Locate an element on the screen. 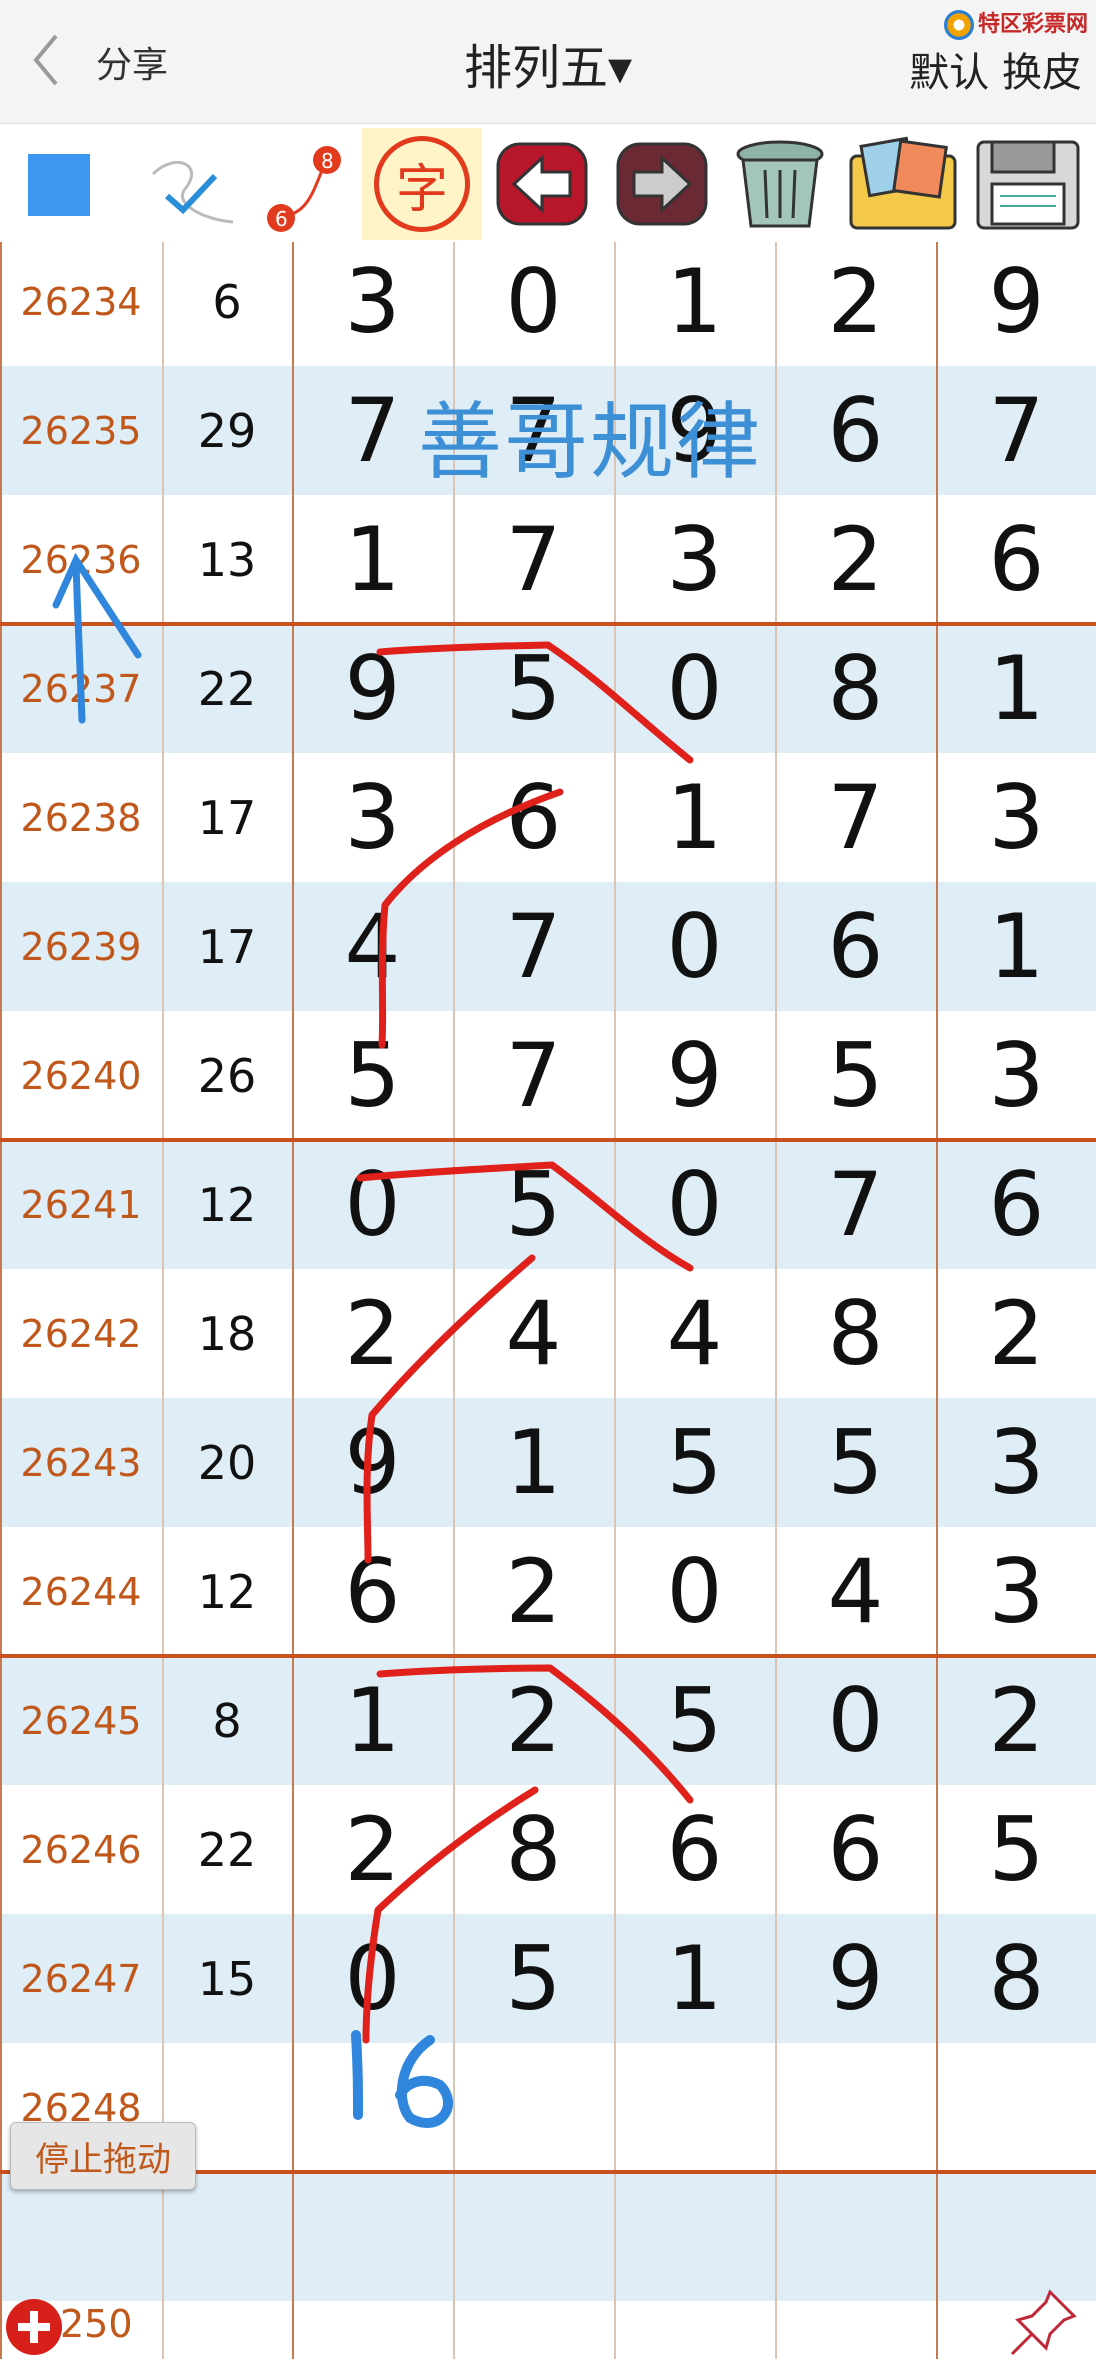  table-row: 26242 18 2 4 4 8 2 is located at coordinates (548, 1333).